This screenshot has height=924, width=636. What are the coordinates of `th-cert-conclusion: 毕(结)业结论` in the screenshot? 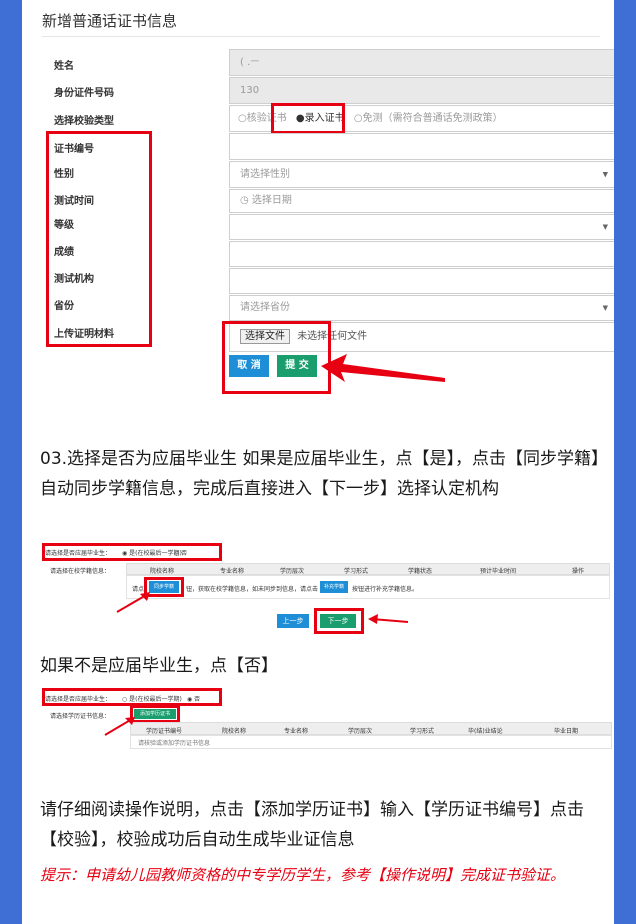 It's located at (485, 731).